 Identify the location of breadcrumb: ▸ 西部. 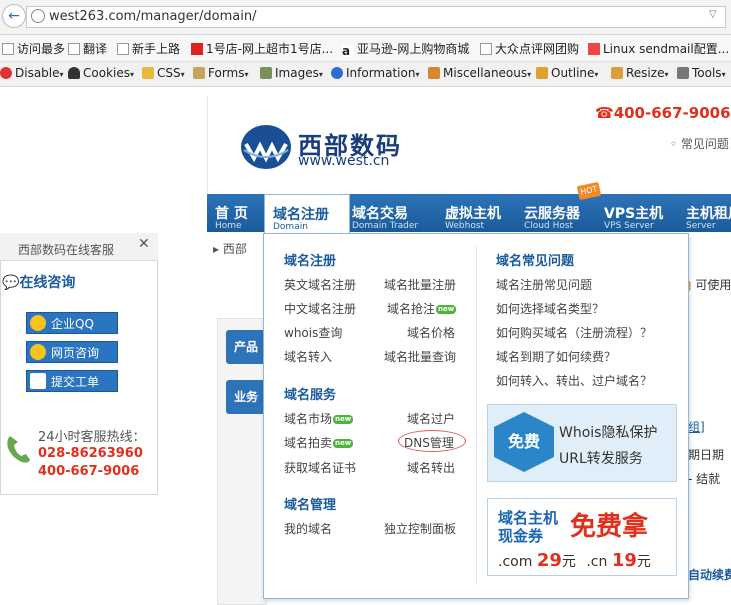
(230, 249).